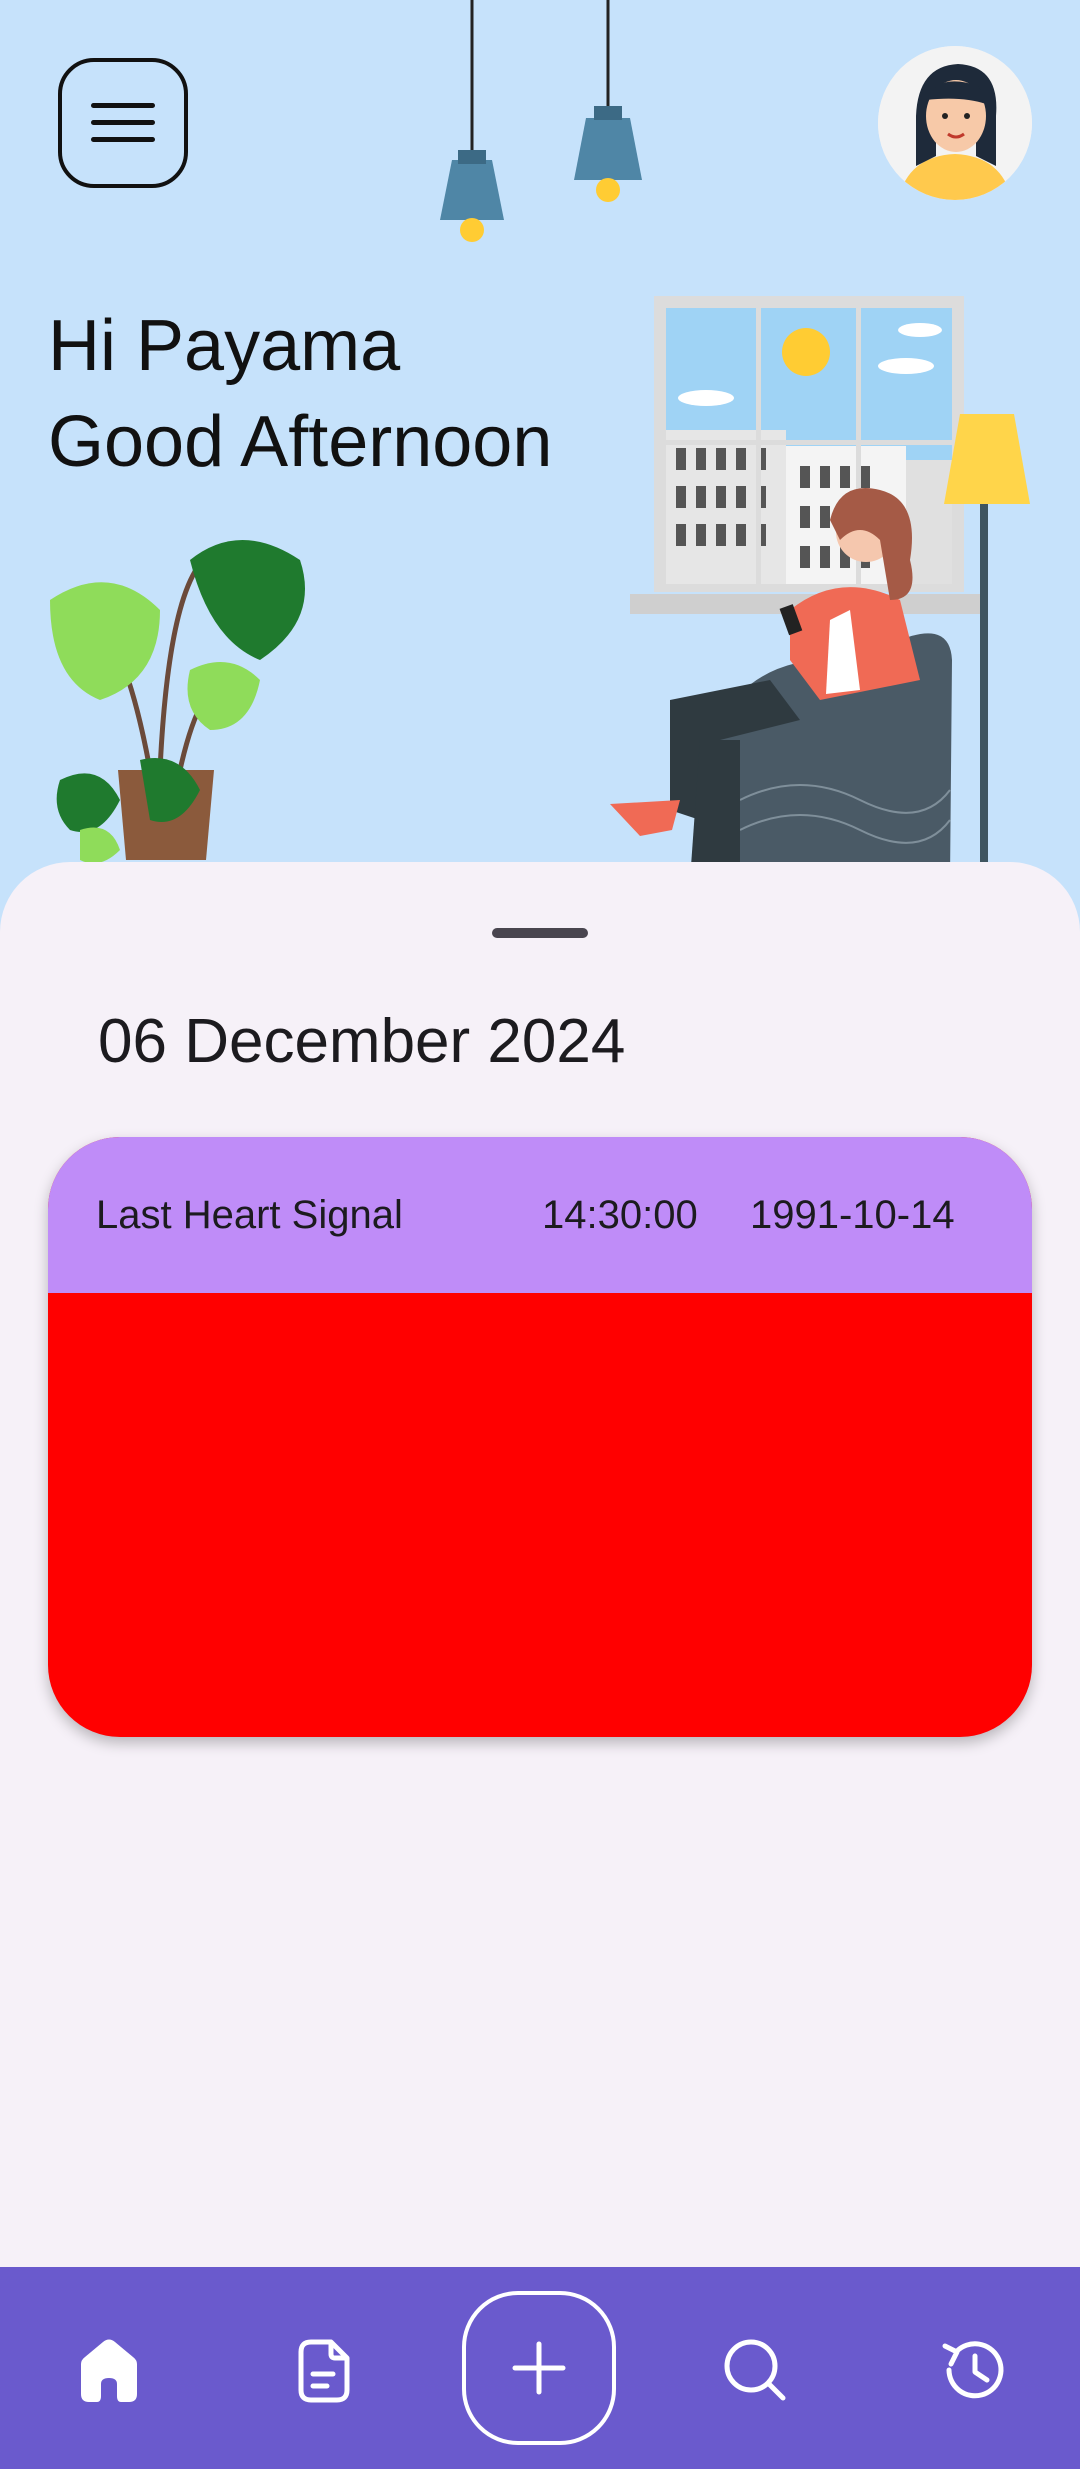 Image resolution: width=1080 pixels, height=2469 pixels. I want to click on search-icon, so click(755, 2370).